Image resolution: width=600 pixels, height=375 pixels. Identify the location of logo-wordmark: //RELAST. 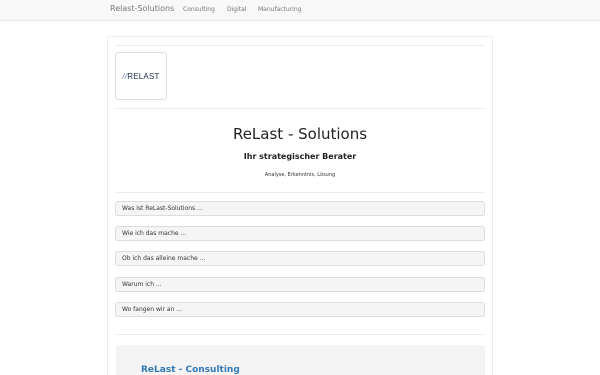
(141, 76).